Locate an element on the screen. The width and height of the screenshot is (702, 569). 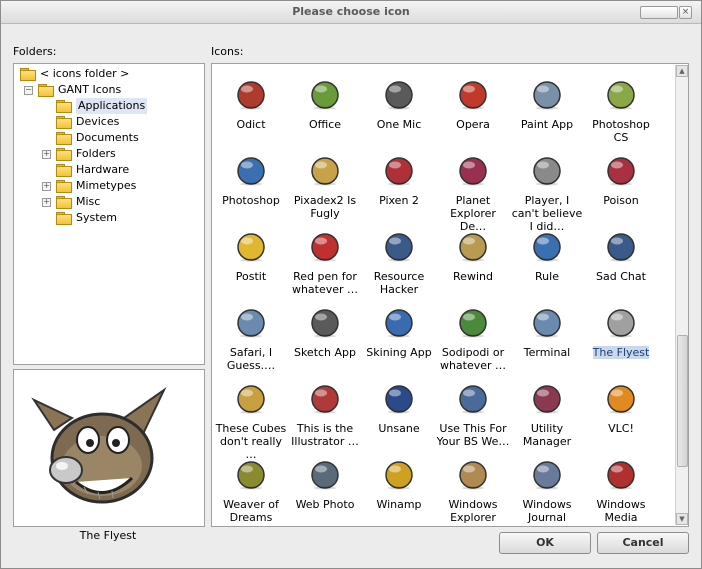
icon-item: Web Photo is located at coordinates (325, 492).